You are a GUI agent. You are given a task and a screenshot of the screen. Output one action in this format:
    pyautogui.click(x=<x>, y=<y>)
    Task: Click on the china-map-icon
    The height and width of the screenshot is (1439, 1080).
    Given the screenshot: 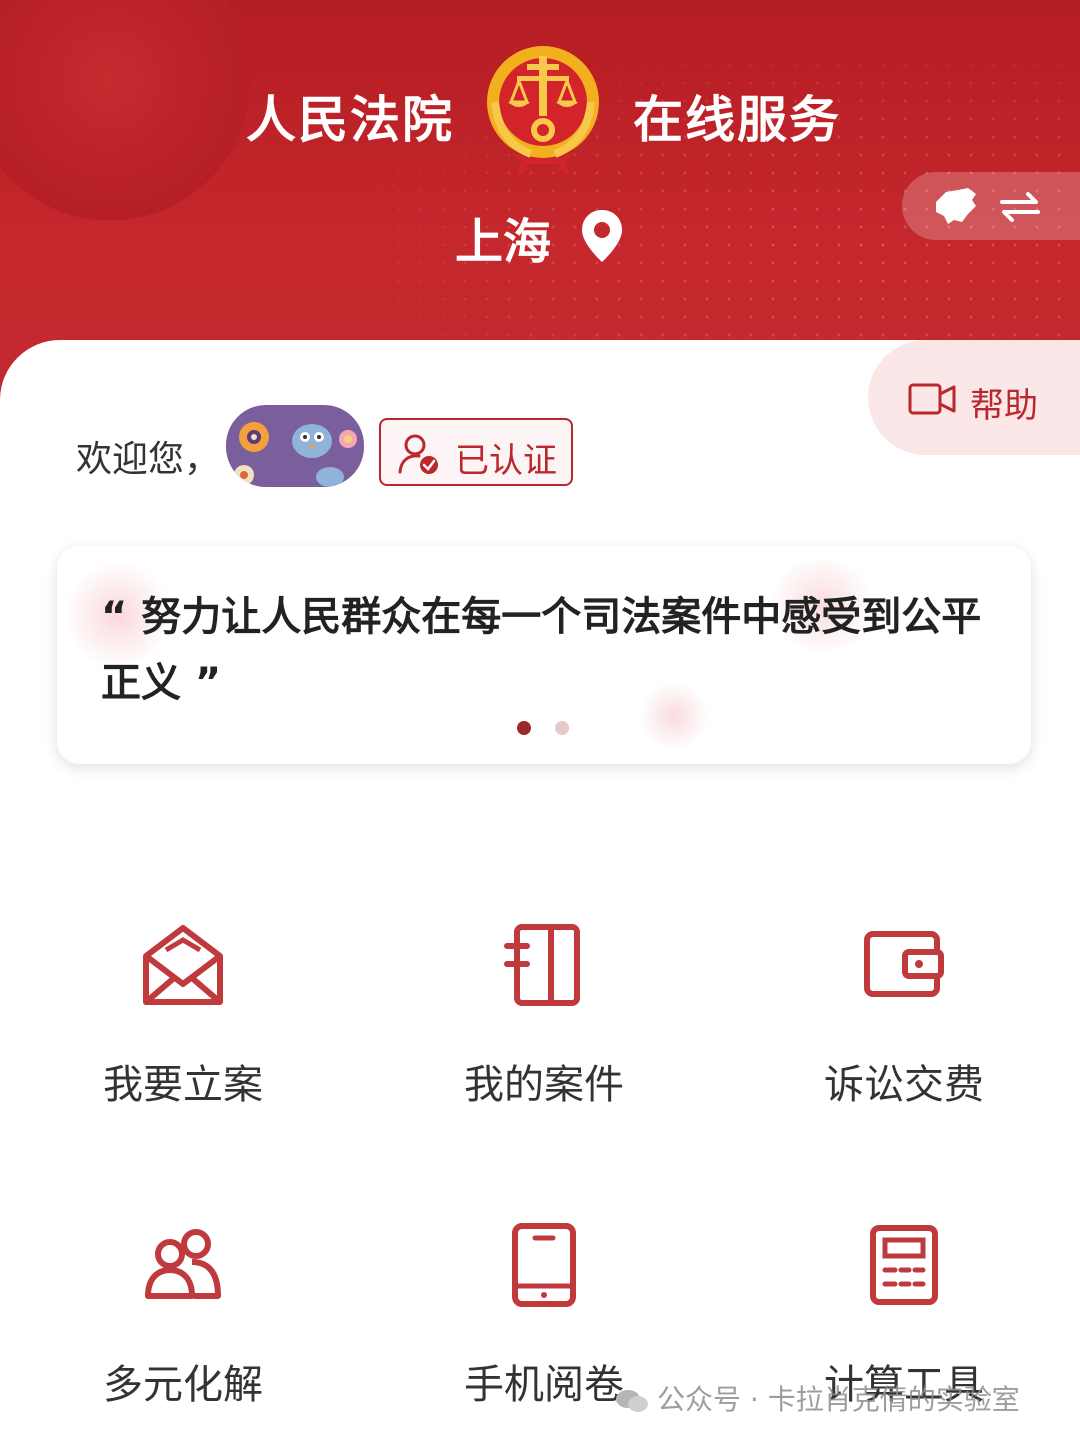 What is the action you would take?
    pyautogui.click(x=956, y=206)
    